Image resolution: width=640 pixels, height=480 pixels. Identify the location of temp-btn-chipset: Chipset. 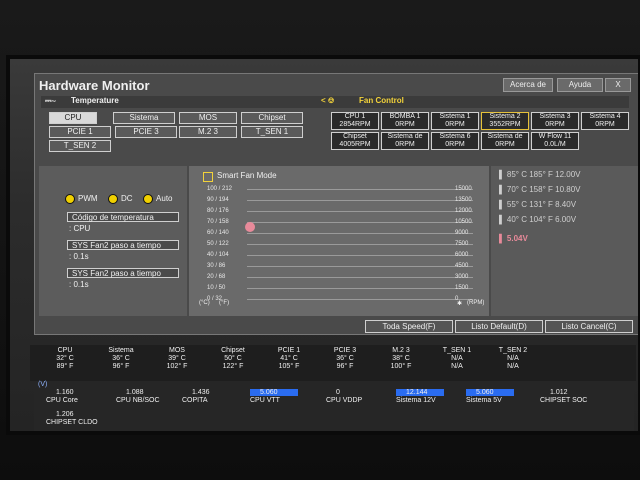
(272, 118).